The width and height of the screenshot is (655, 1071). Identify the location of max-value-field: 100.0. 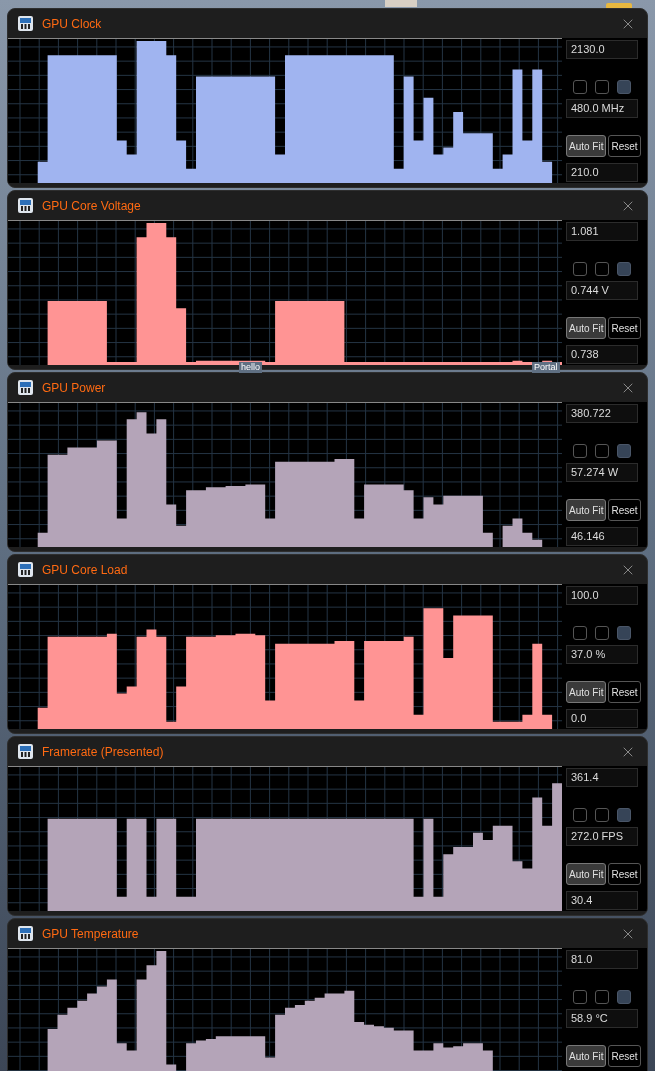
(602, 595).